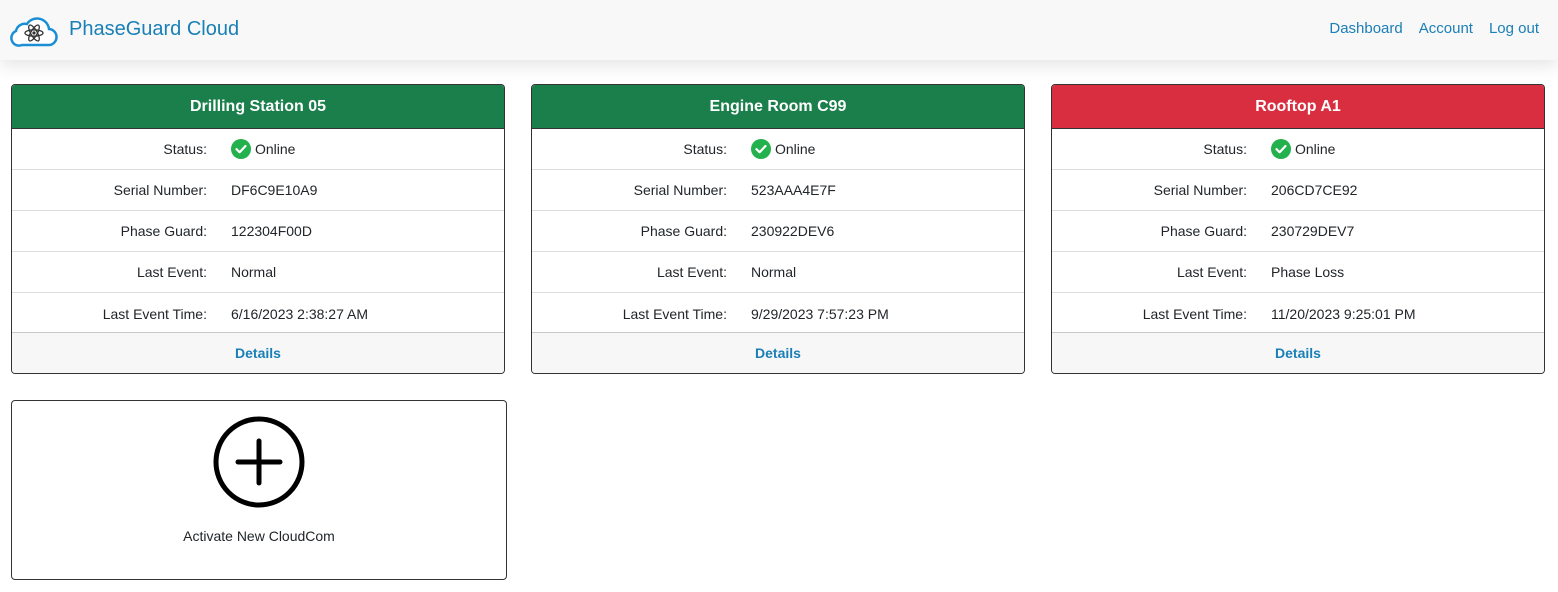 The image size is (1558, 592). I want to click on last-event-time-row: Last Event Time: 9/29/2023 7:57:23 PM, so click(778, 313).